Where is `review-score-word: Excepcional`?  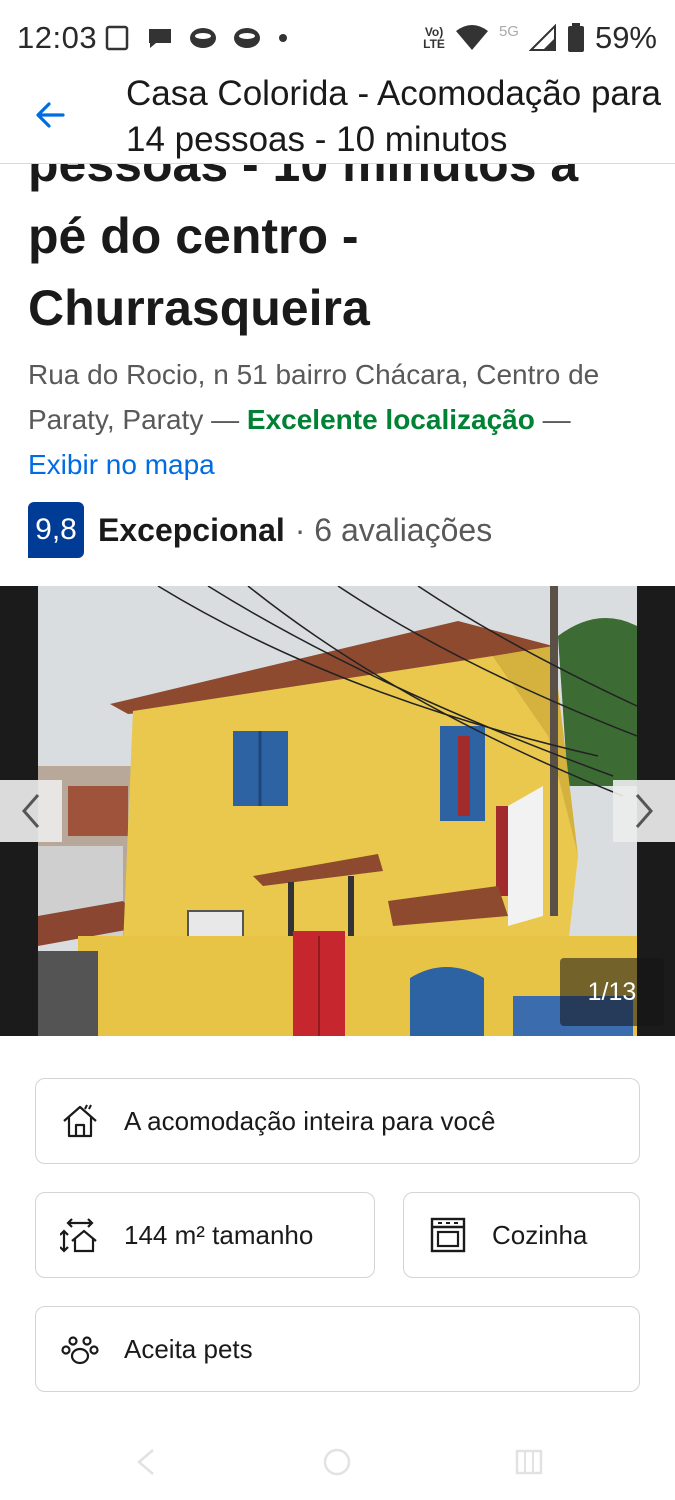
review-score-word: Excepcional is located at coordinates (191, 529).